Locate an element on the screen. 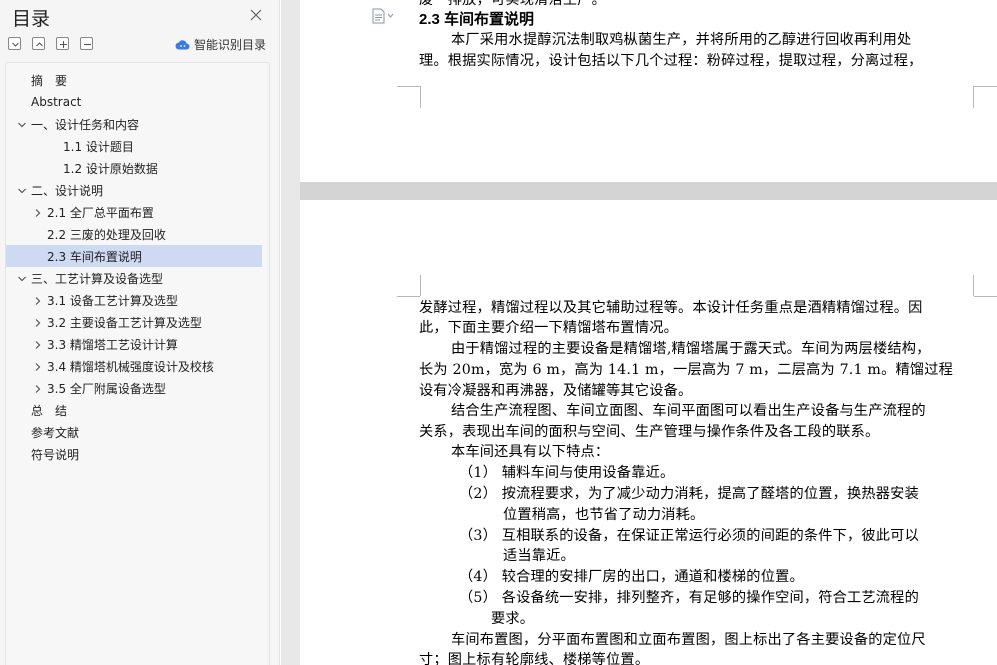  toc-item: 一、设计任务和内容 is located at coordinates (134, 124).